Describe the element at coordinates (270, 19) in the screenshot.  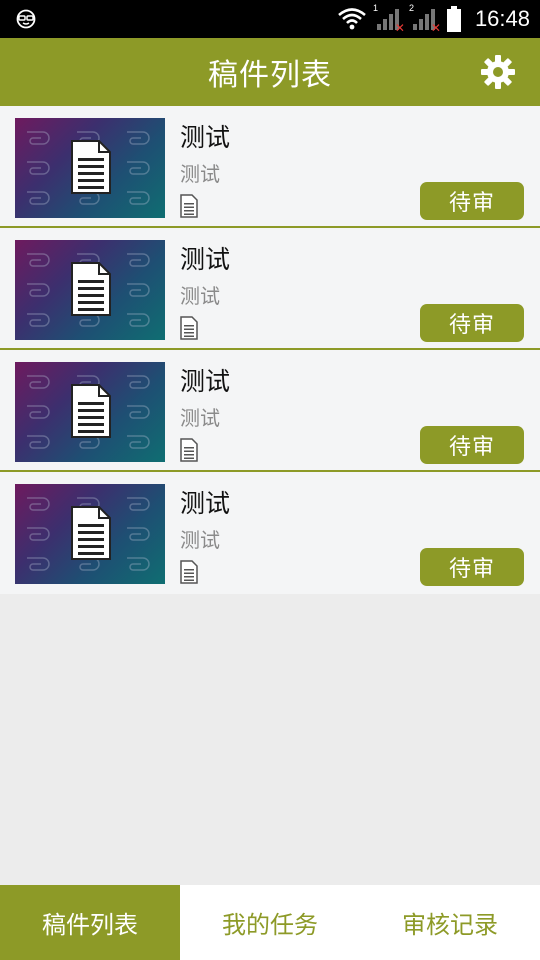
I see `status-bar: 1 ✕ 2 ✕ 16:48` at that location.